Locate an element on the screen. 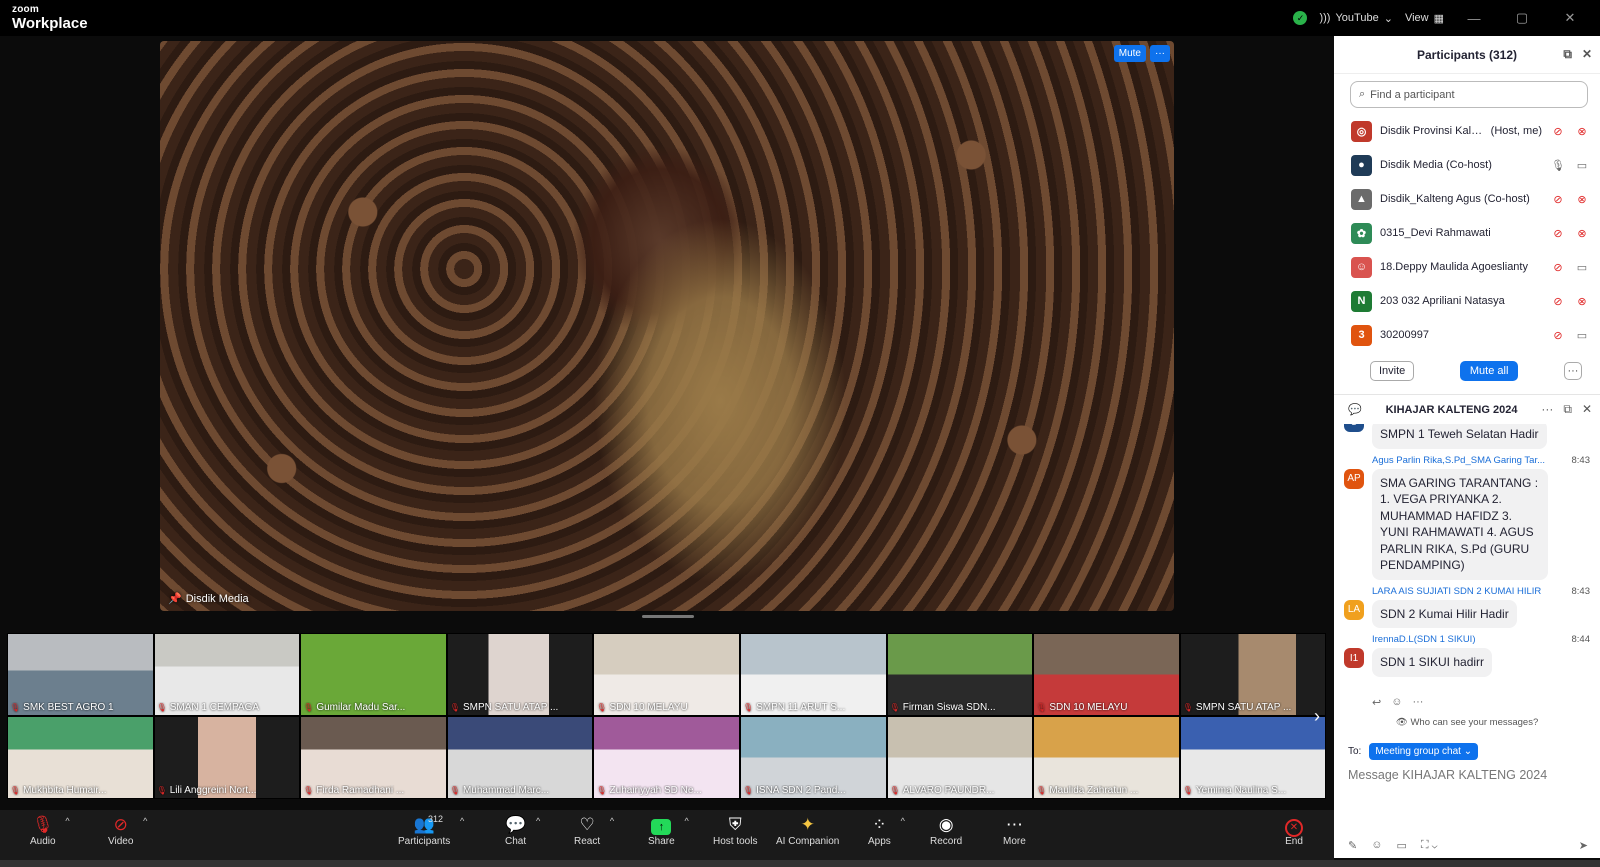  participant-row: N 203 032 Apriliani Natasya ⊘ ⊗ is located at coordinates (1467, 301).